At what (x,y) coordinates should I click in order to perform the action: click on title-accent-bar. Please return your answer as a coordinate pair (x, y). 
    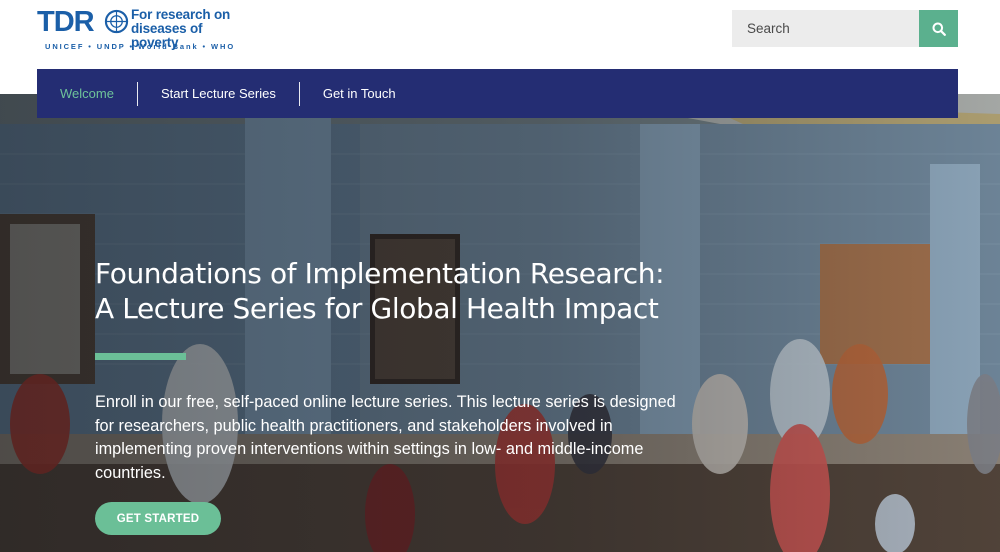
    Looking at the image, I should click on (140, 356).